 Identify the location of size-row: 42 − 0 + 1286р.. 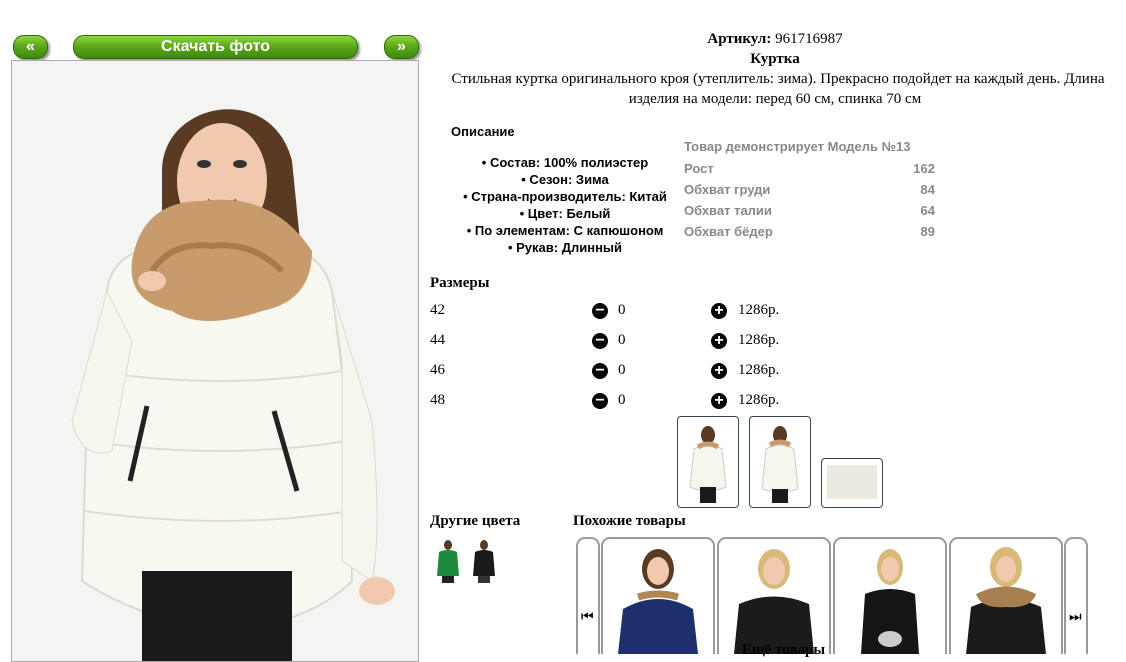
(610, 312).